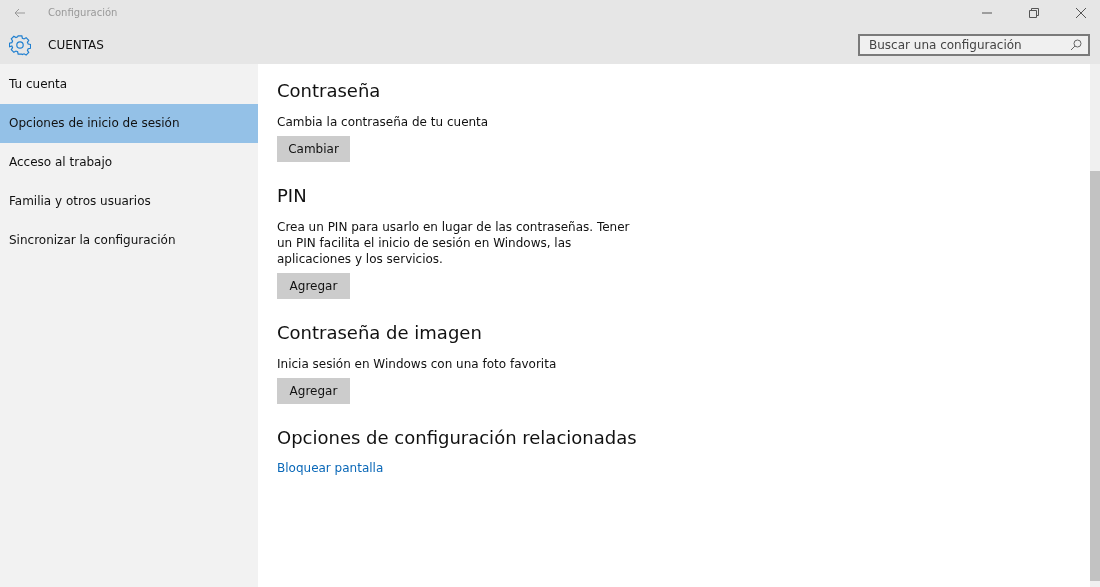  I want to click on settings-link: Bloquear pantalla, so click(330, 468).